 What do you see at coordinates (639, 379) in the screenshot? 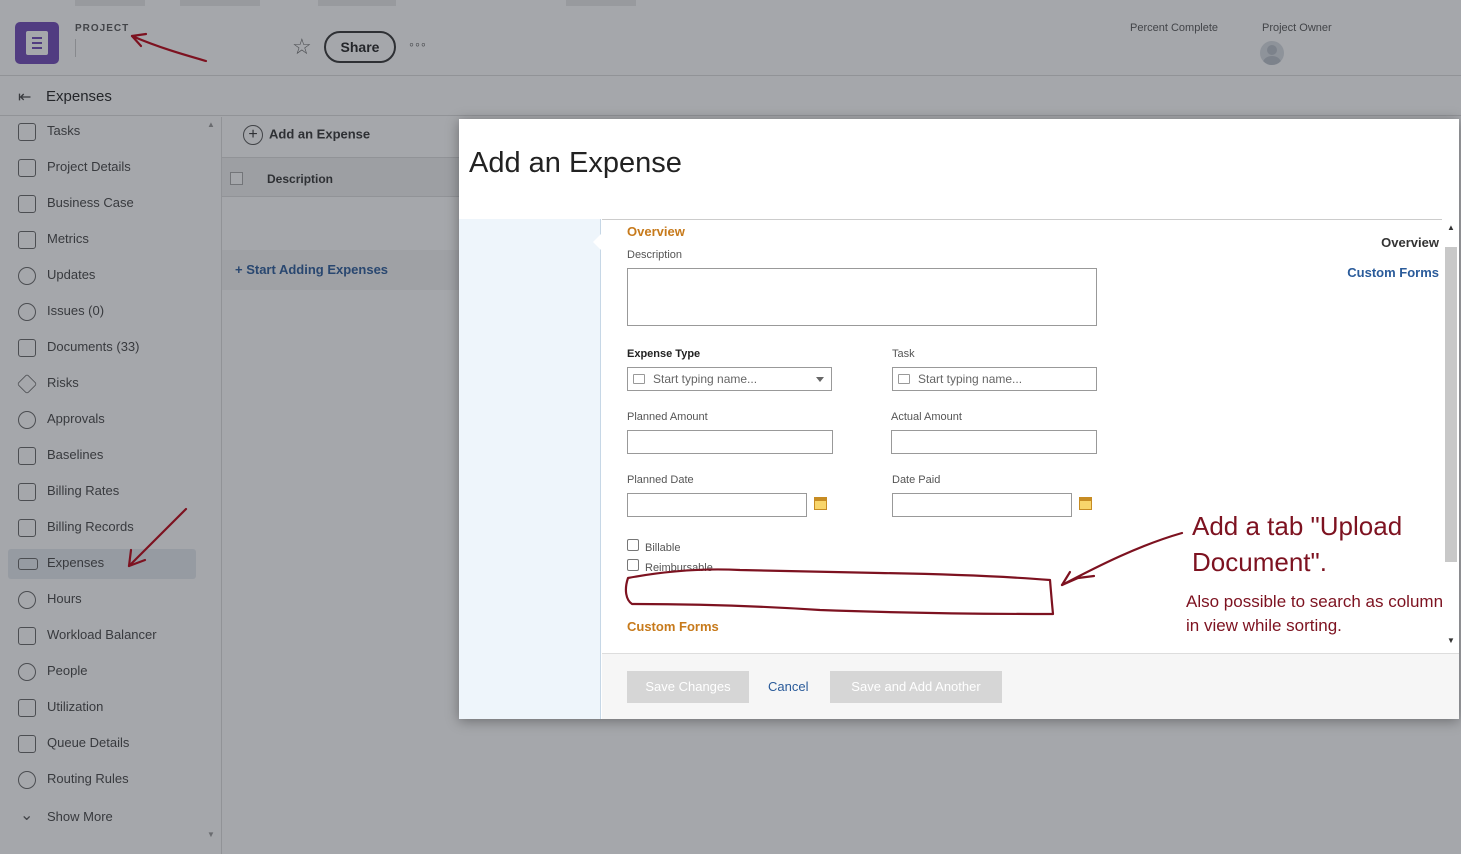
I see `flag-icon` at bounding box center [639, 379].